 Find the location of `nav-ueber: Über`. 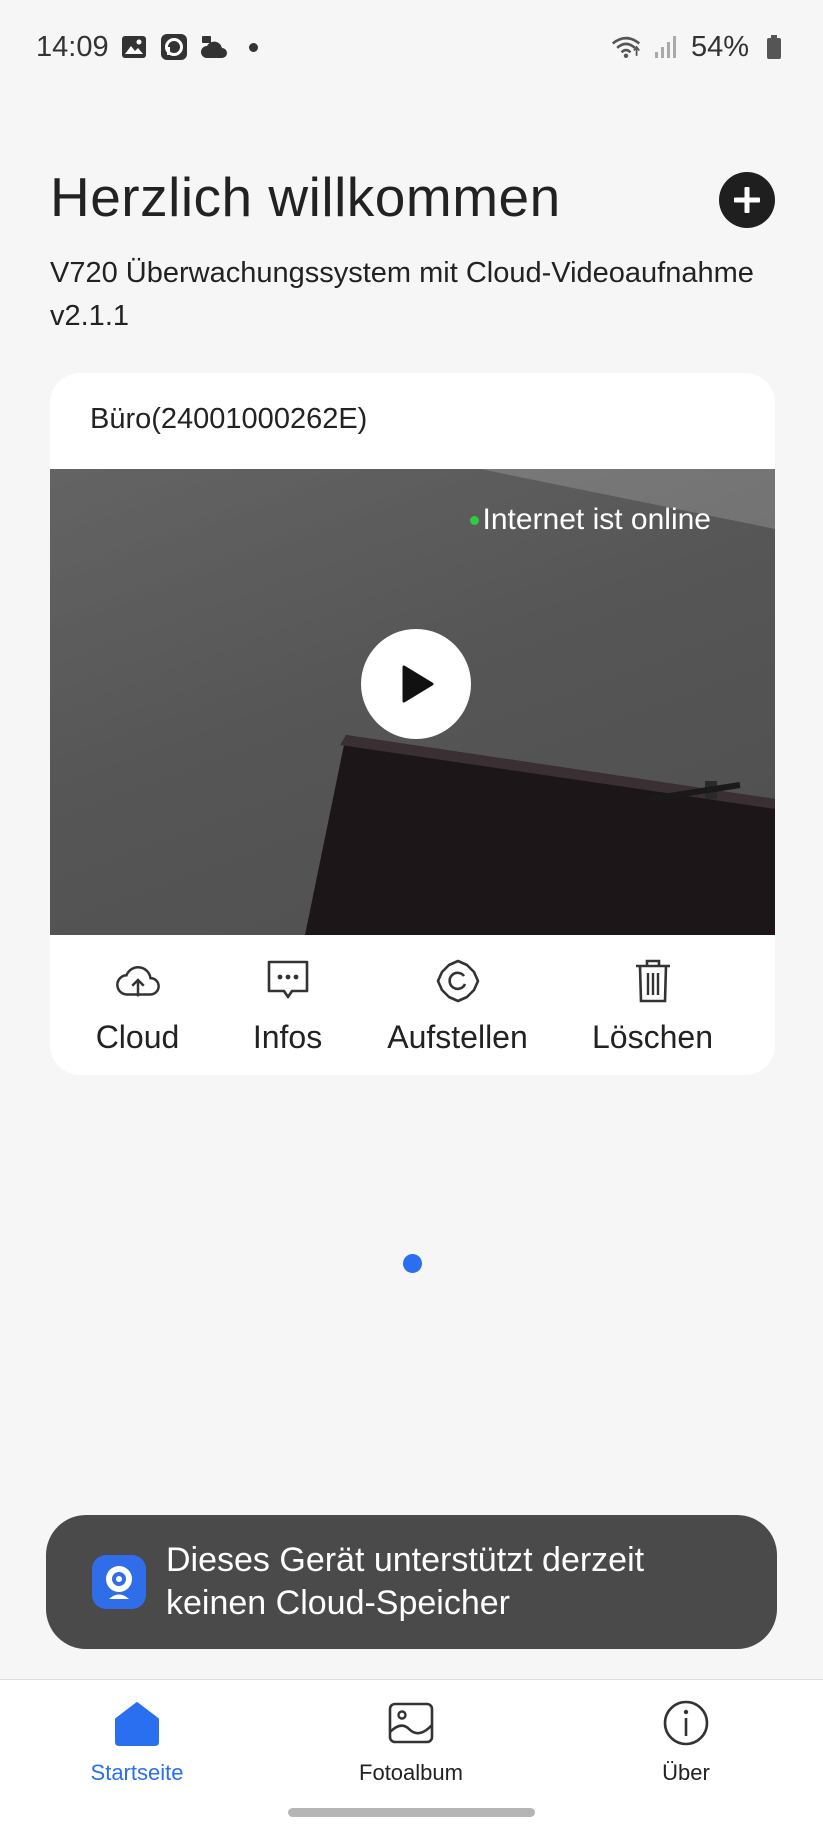

nav-ueber: Über is located at coordinates (686, 1745).